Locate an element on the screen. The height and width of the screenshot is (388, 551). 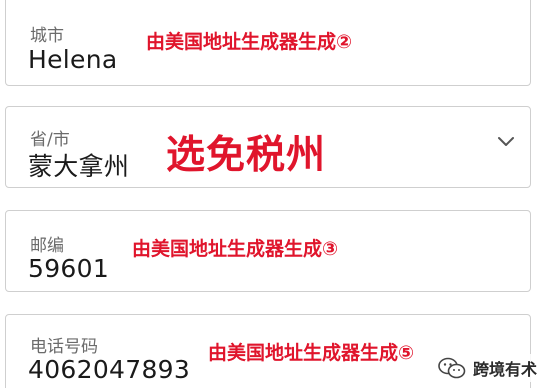
city-input-value: Helena is located at coordinates (72, 59).